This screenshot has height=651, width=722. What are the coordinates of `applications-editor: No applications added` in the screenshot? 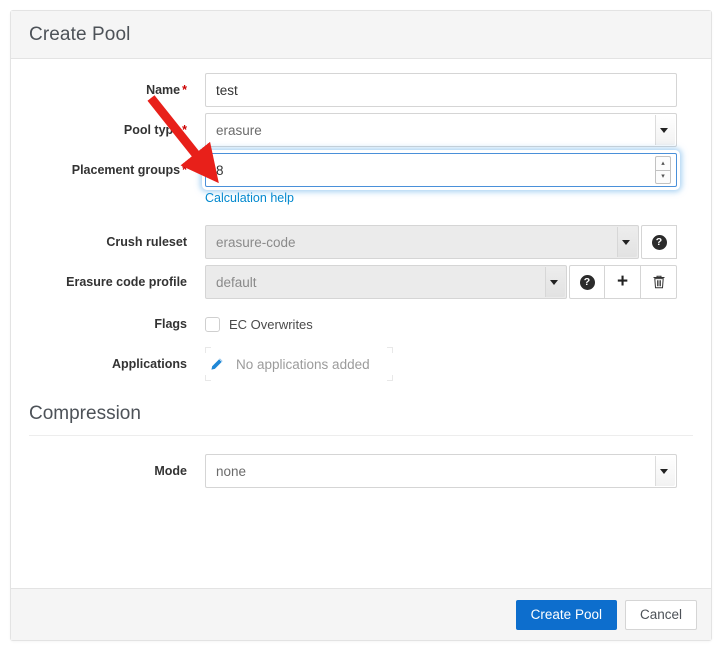 It's located at (299, 364).